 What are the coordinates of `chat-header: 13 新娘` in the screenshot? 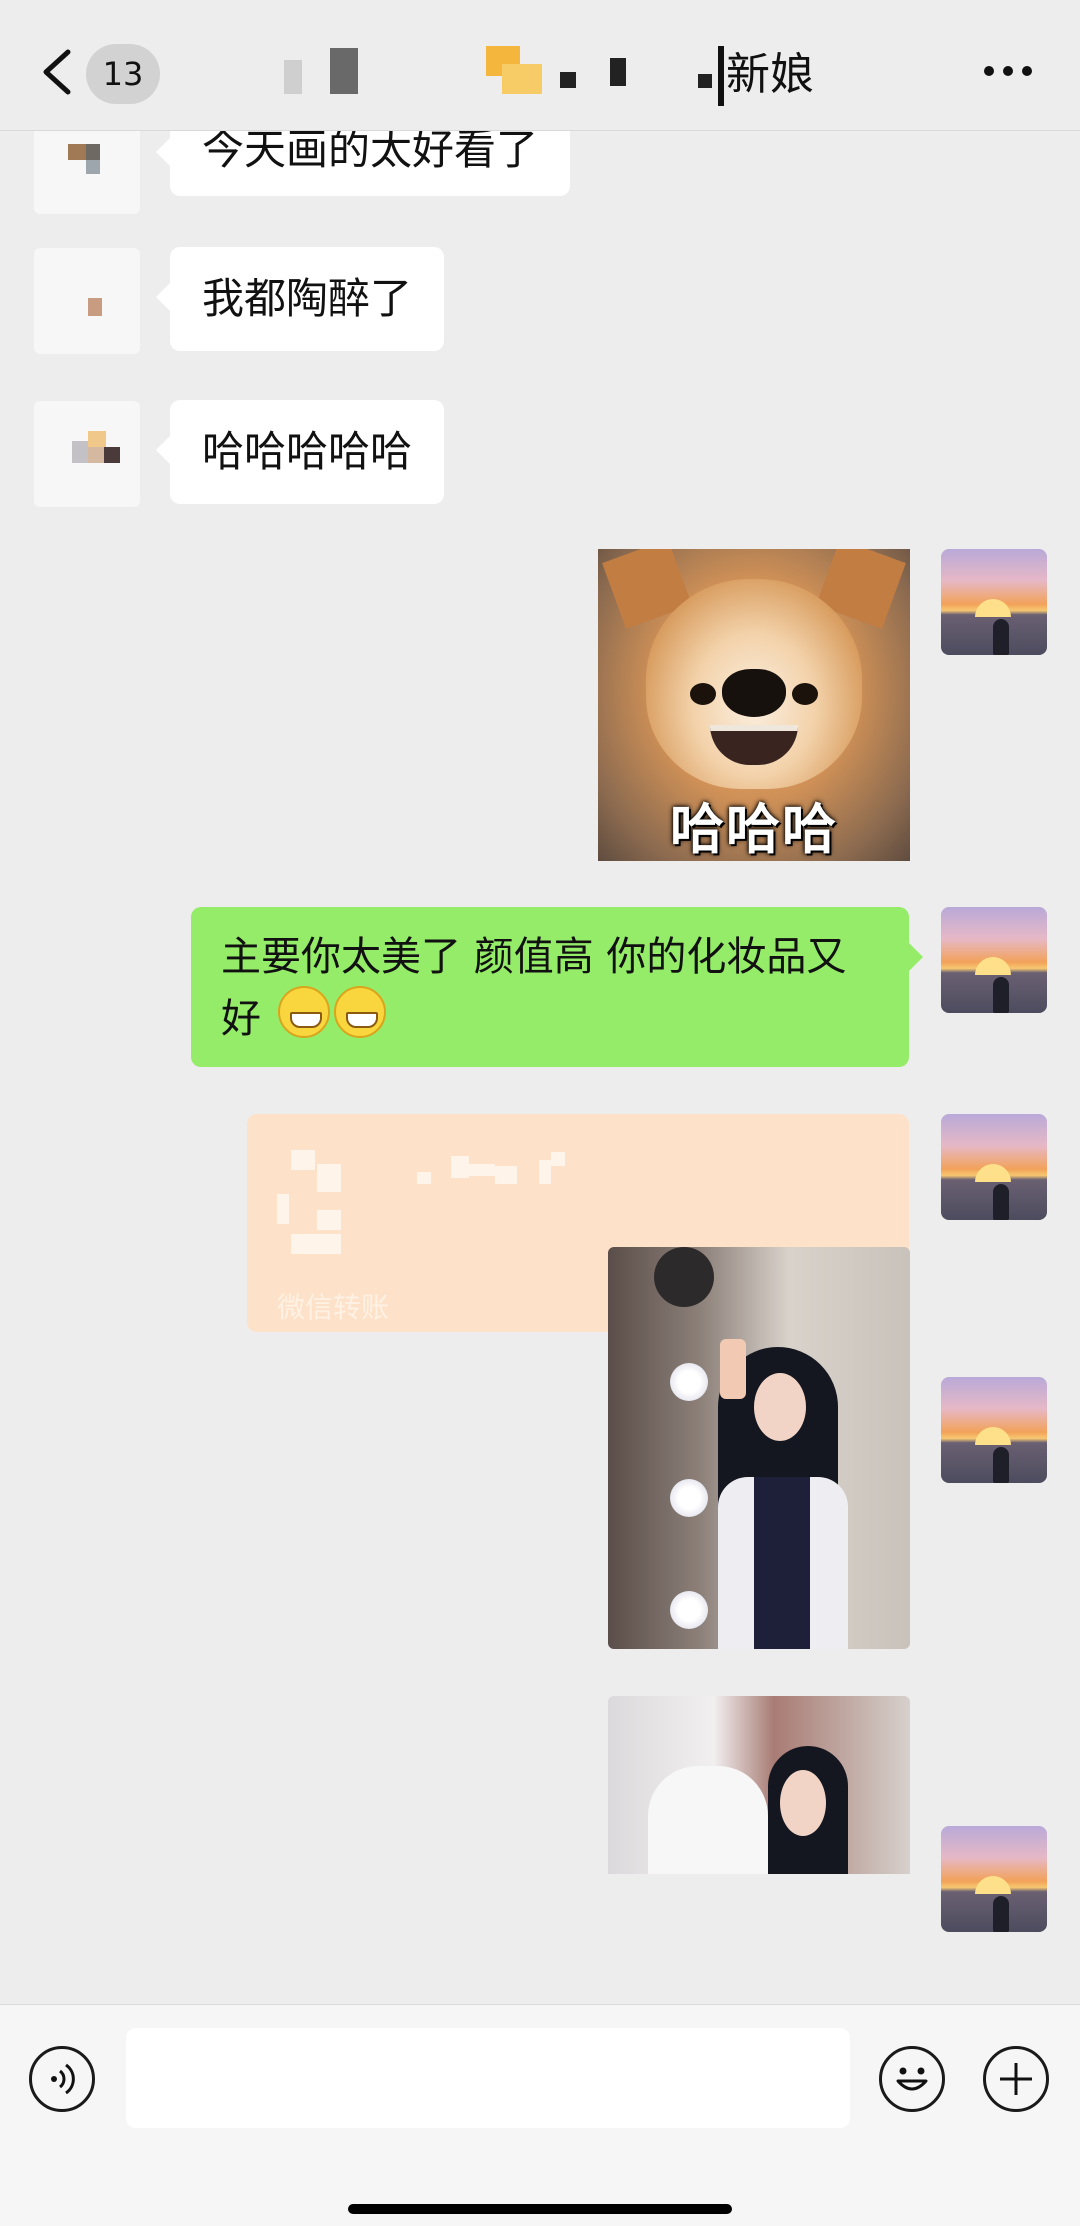 It's located at (540, 65).